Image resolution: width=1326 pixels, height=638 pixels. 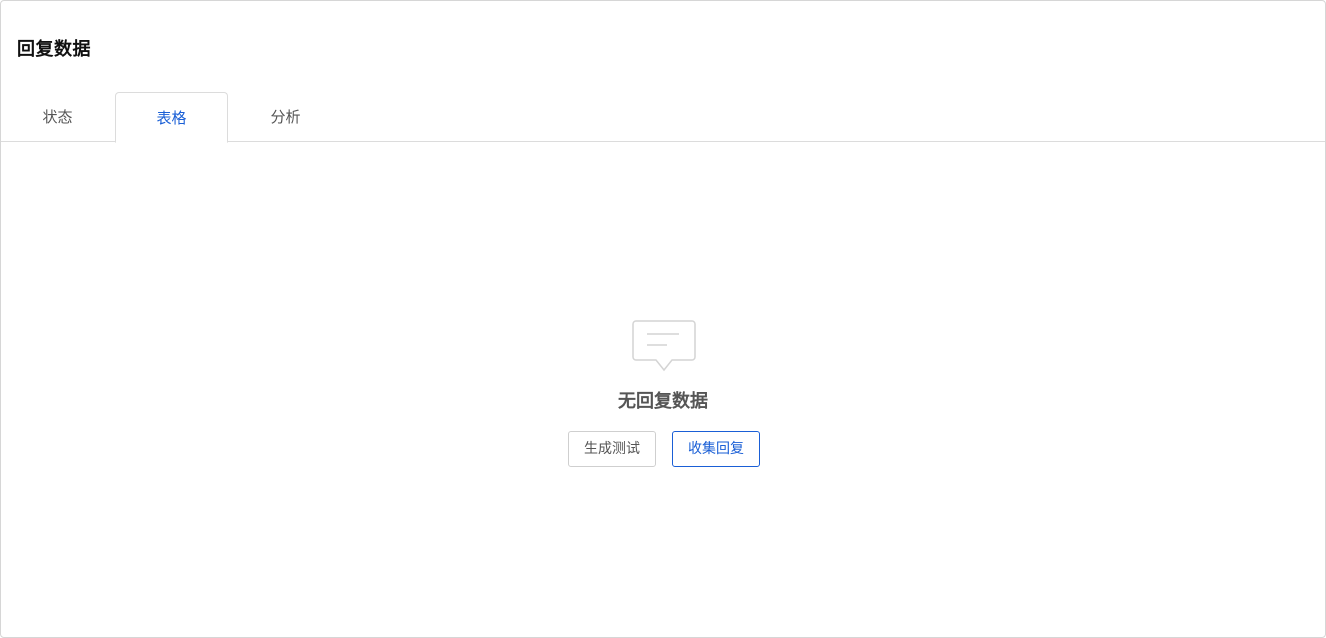 I want to click on tab-table: 表格, so click(x=171, y=117).